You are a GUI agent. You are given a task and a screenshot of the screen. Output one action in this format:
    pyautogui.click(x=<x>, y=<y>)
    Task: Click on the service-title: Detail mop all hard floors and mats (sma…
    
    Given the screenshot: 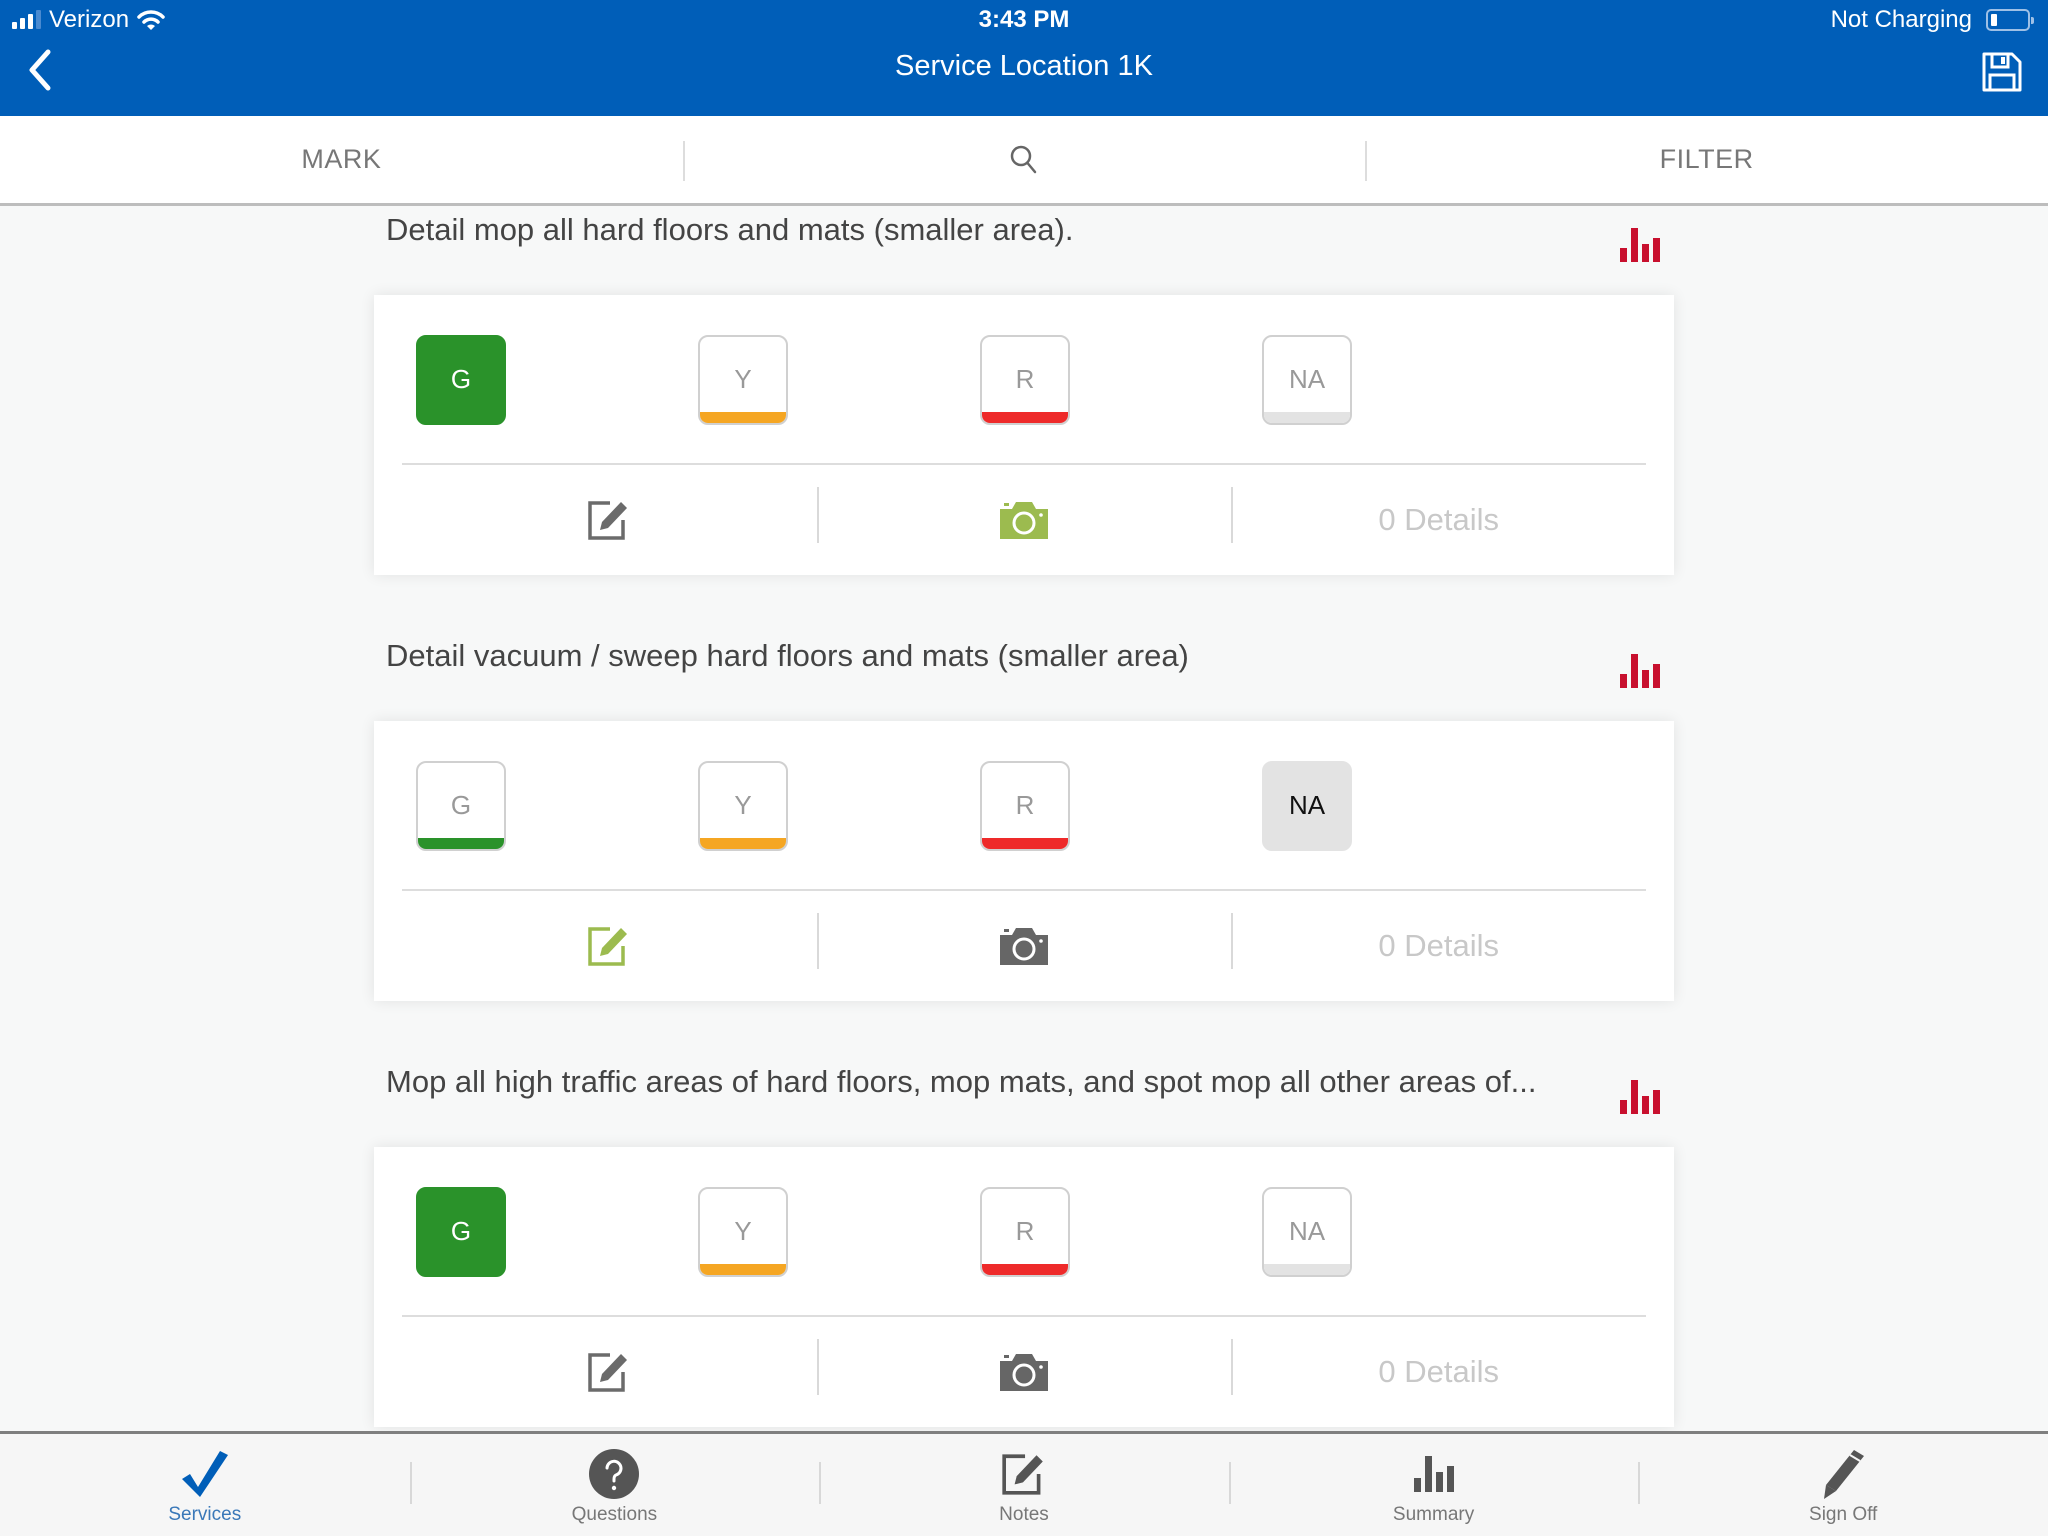 What is the action you would take?
    pyautogui.click(x=730, y=229)
    